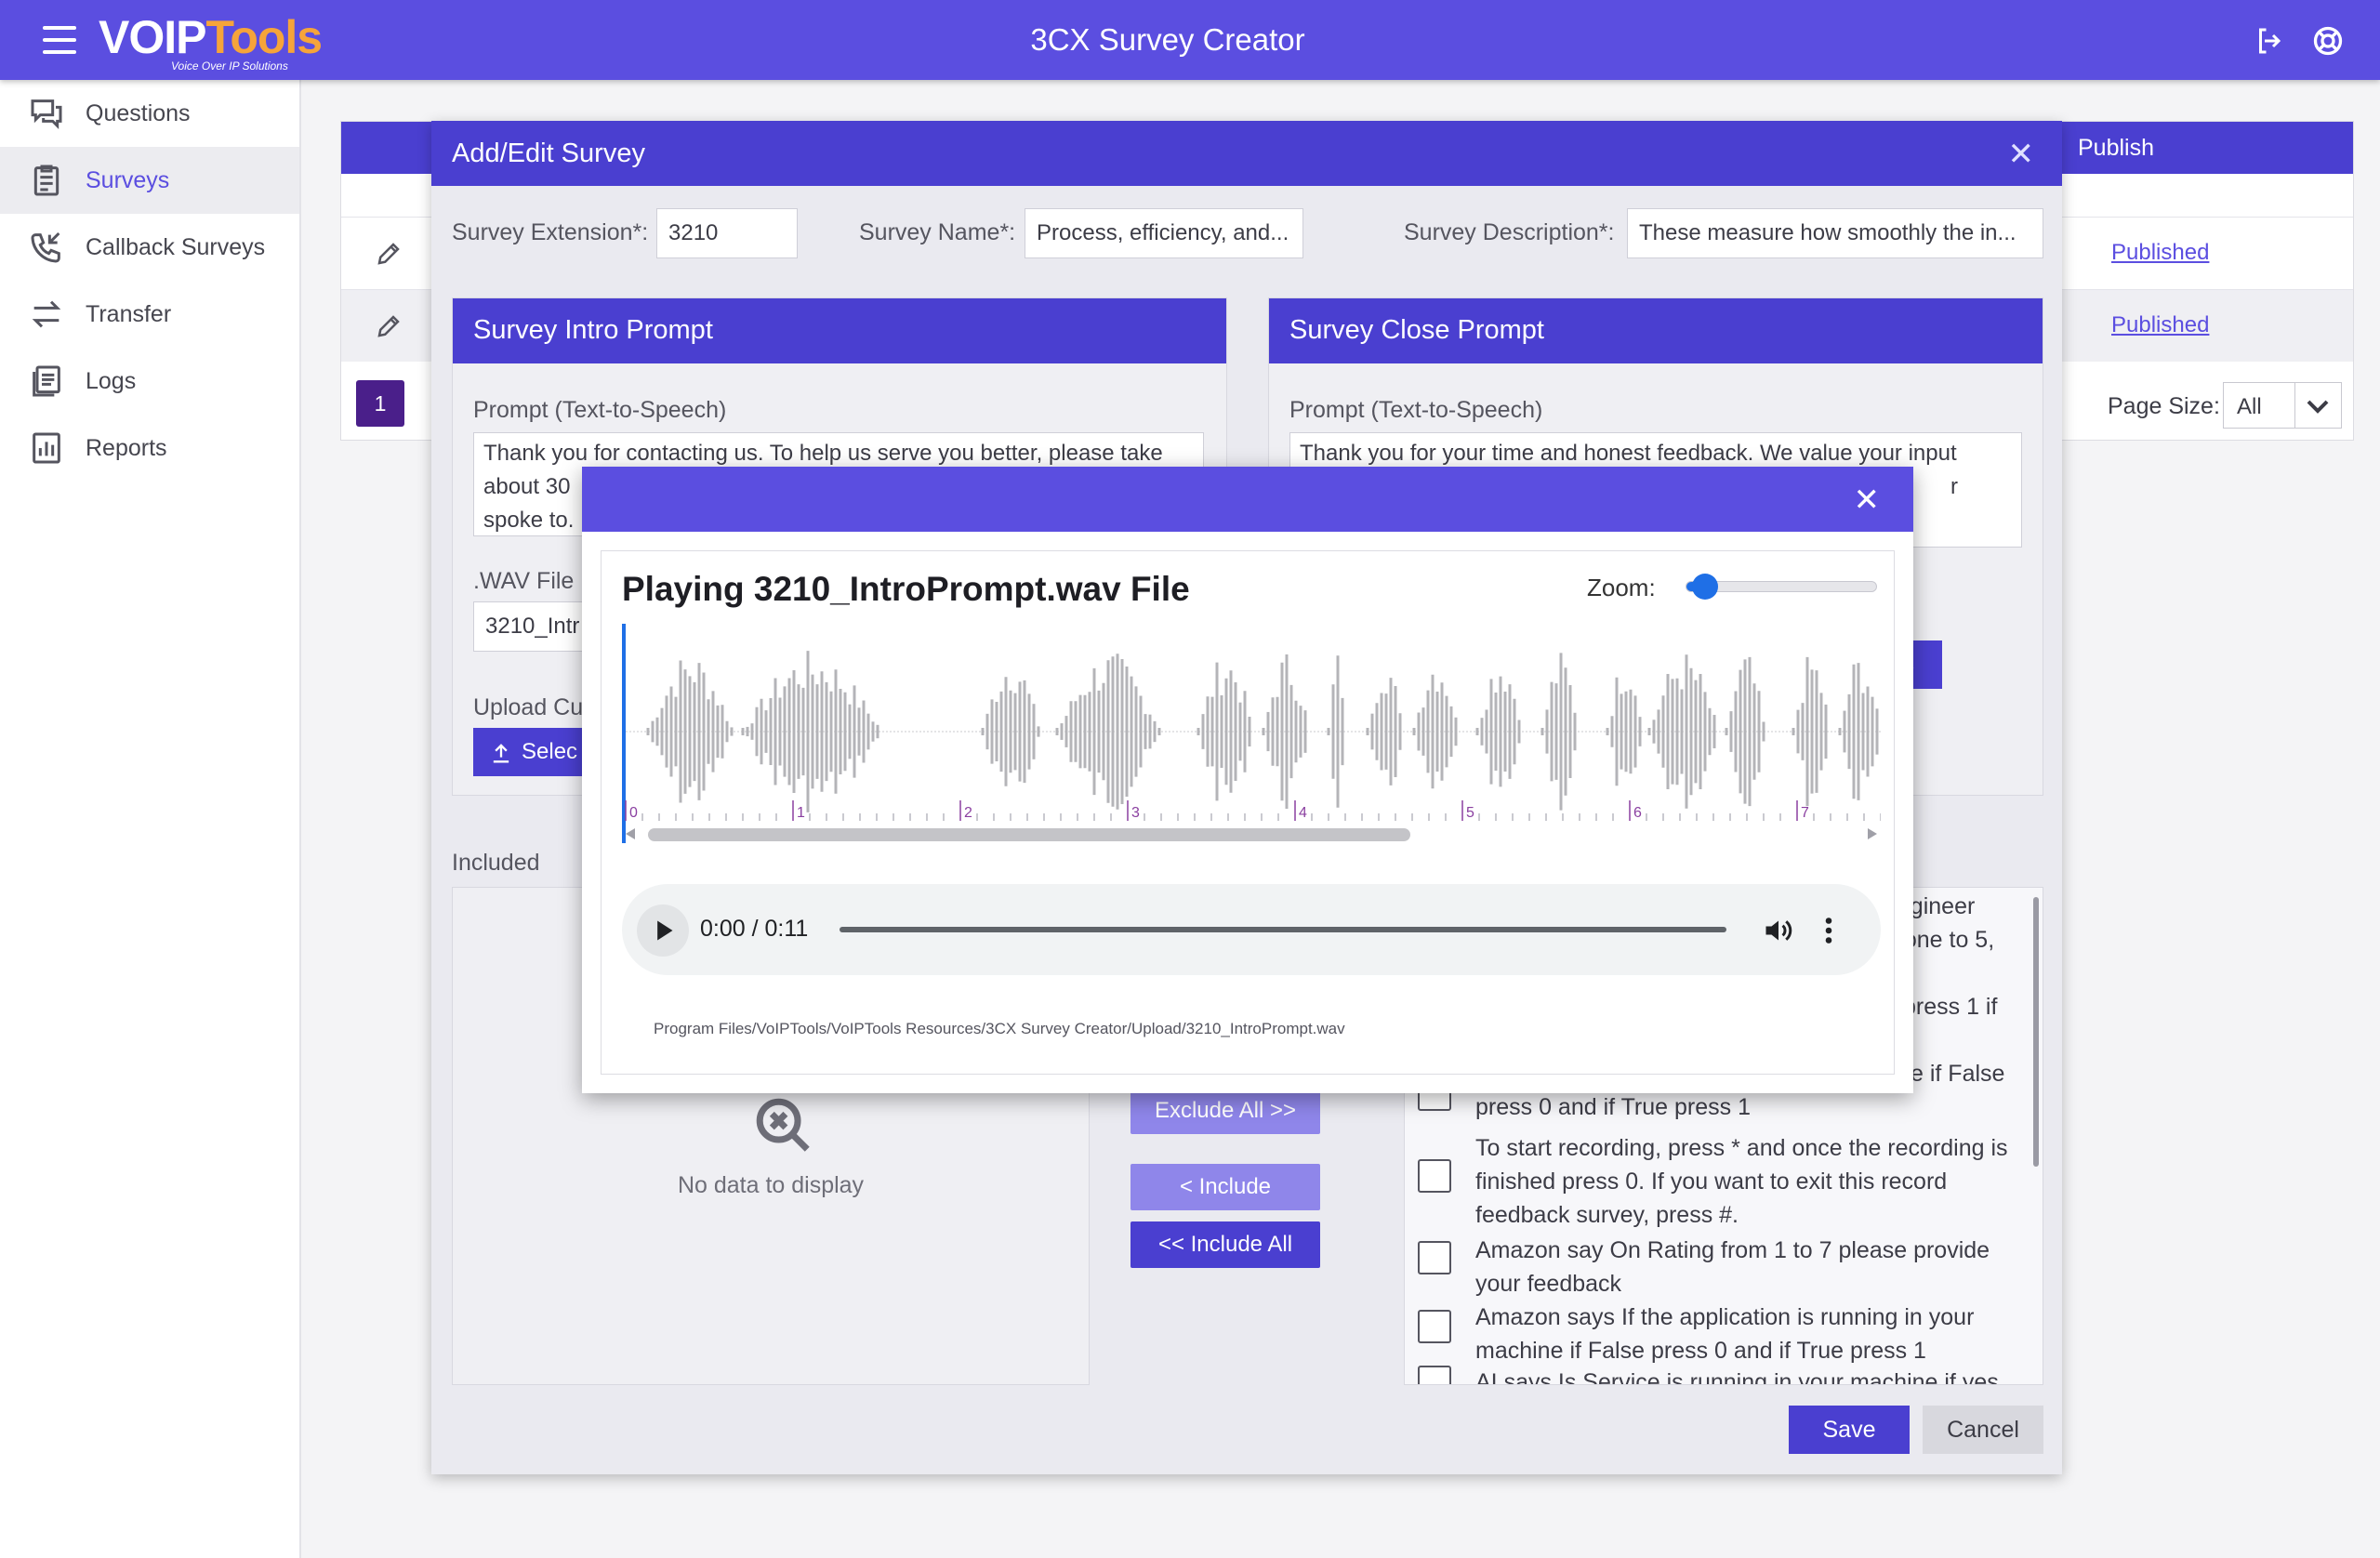 Image resolution: width=2380 pixels, height=1558 pixels. I want to click on search-no-results-icon, so click(783, 1125).